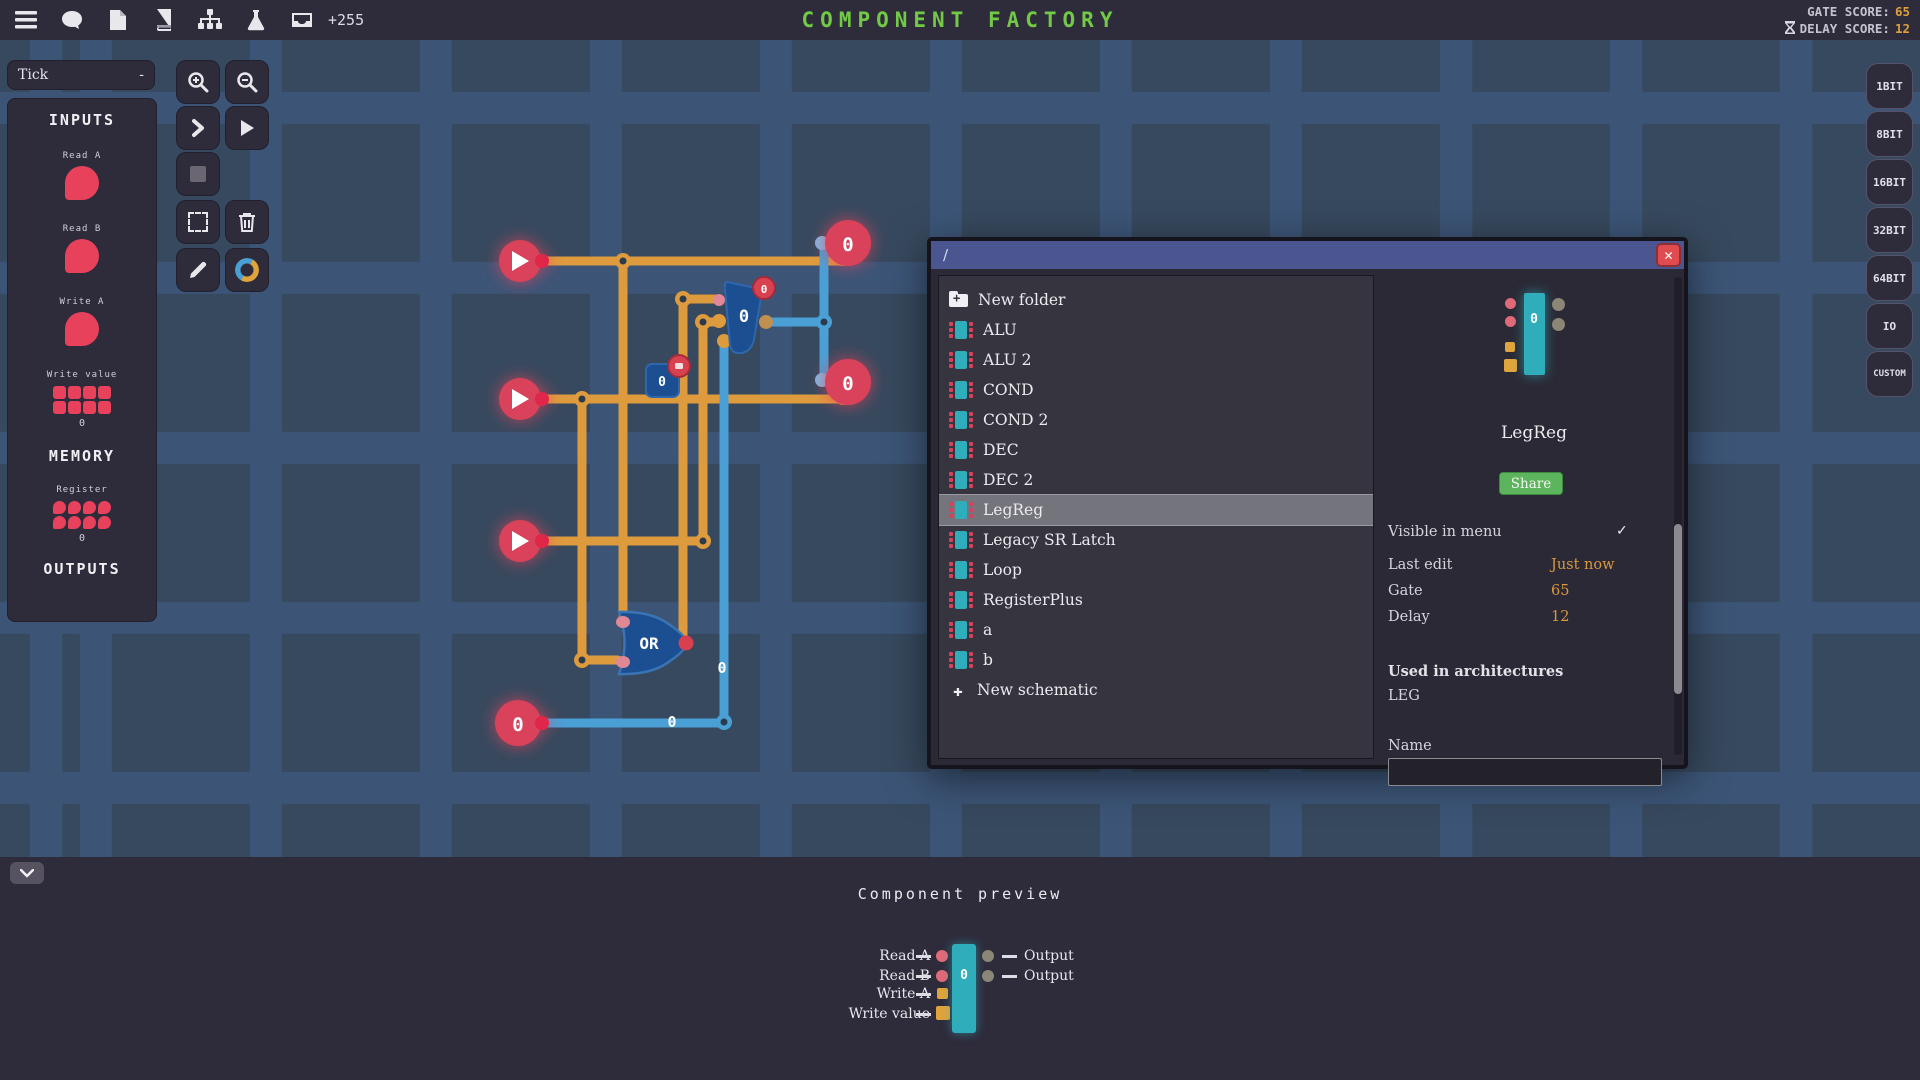 The image size is (1920, 1080). Describe the element at coordinates (958, 690) in the screenshot. I see `plus-icon: ✚` at that location.